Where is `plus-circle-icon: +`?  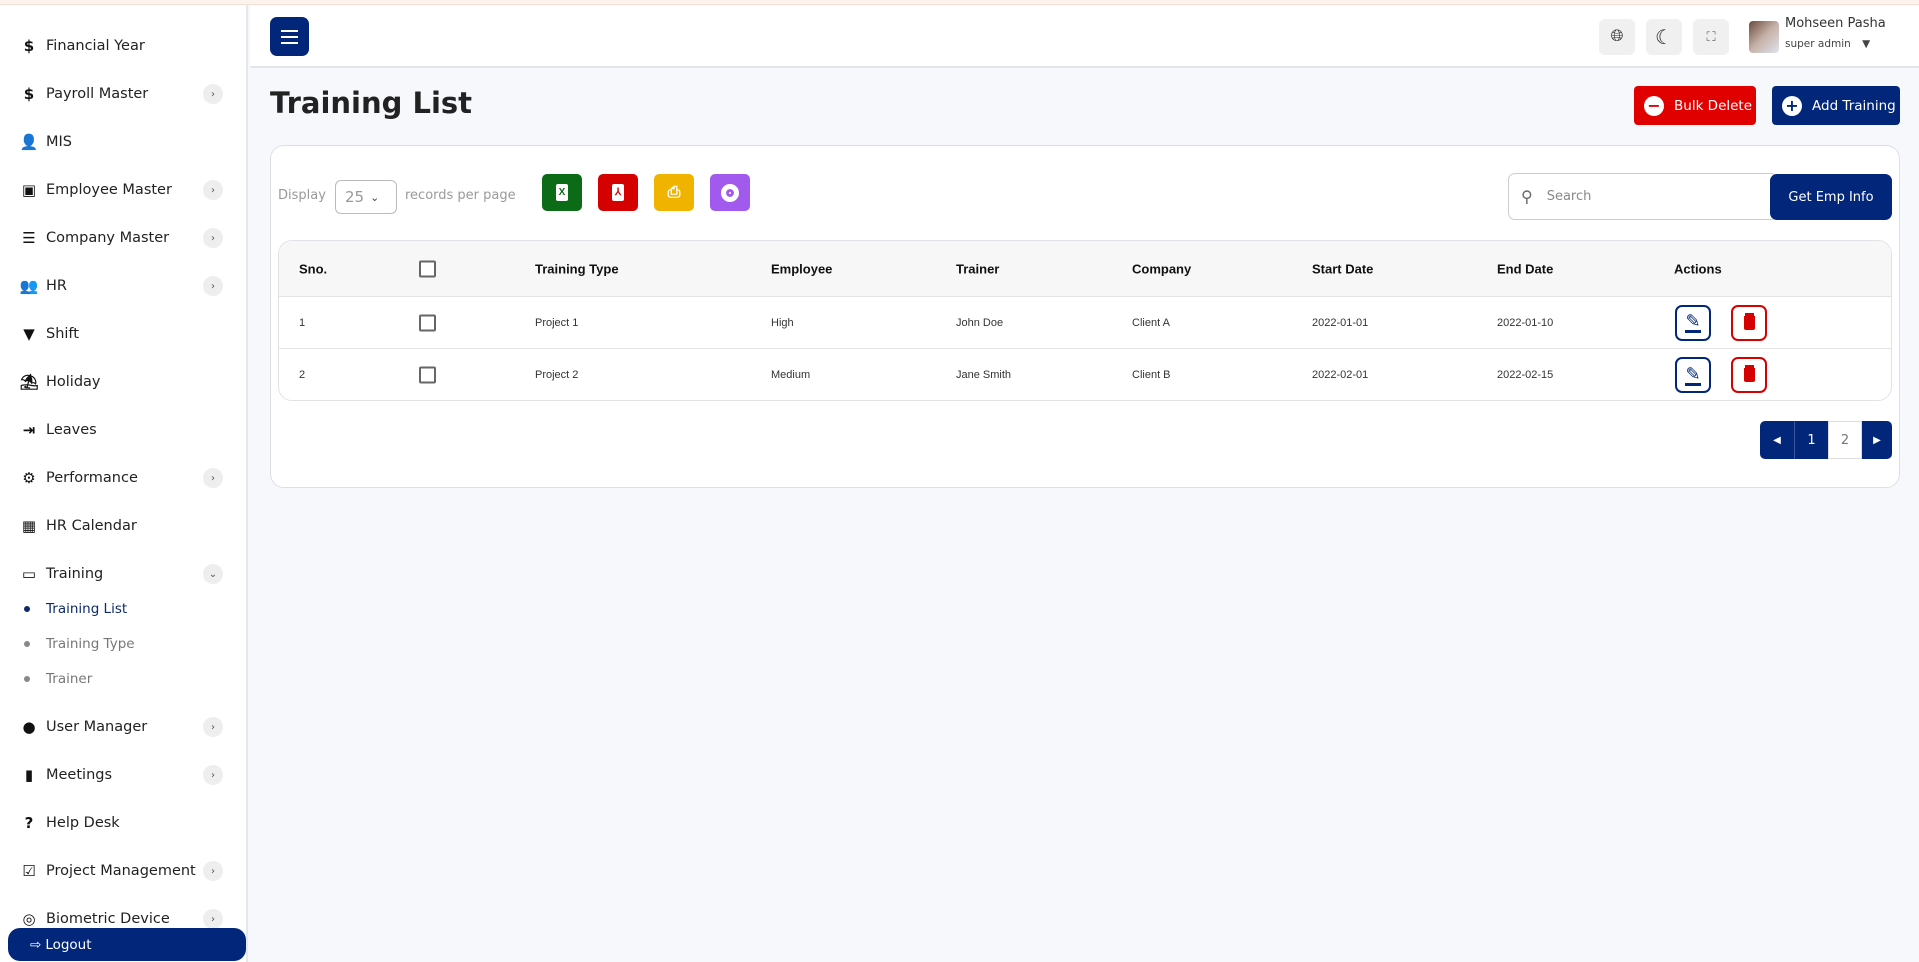 plus-circle-icon: + is located at coordinates (1792, 105).